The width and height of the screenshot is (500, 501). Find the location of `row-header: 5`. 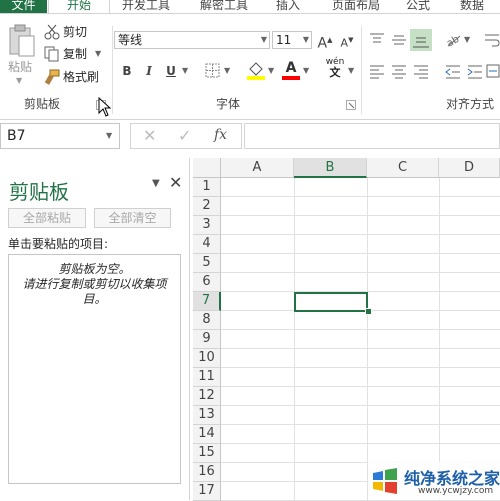

row-header: 5 is located at coordinates (207, 263).